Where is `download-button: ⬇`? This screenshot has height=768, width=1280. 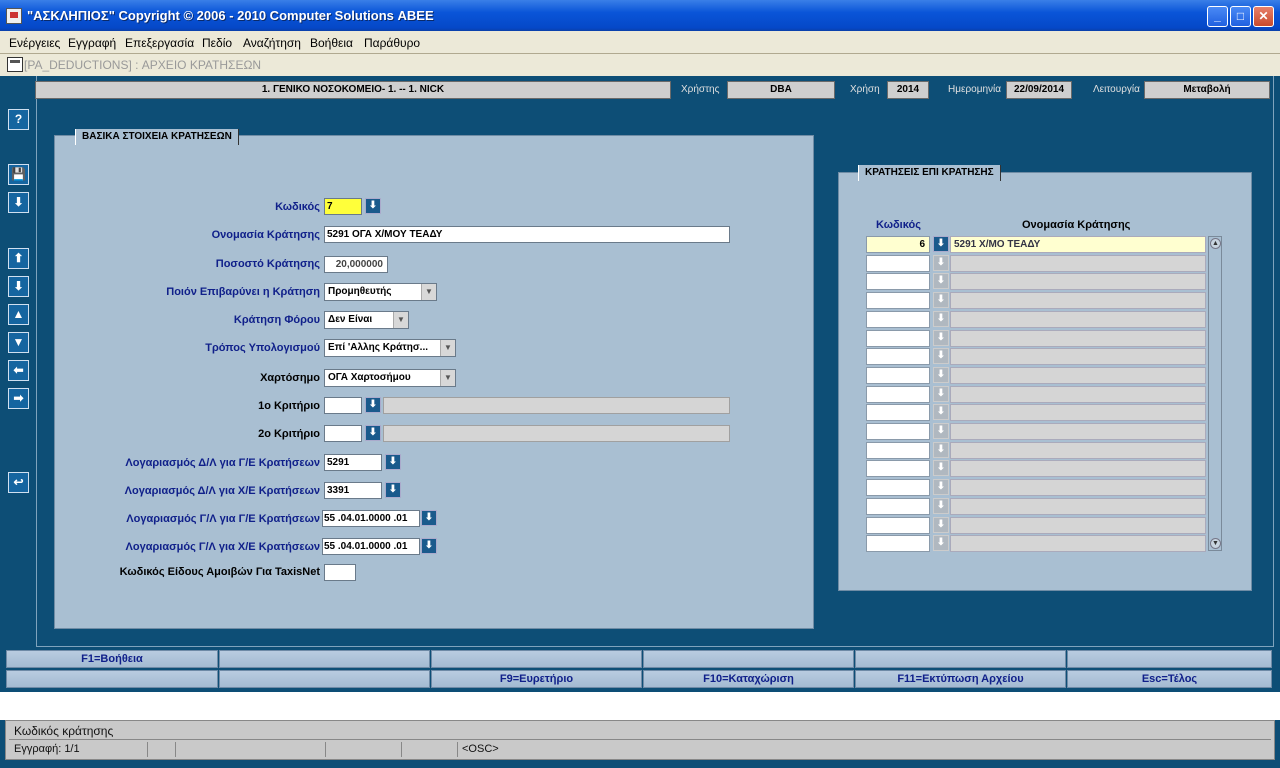 download-button: ⬇ is located at coordinates (18, 202).